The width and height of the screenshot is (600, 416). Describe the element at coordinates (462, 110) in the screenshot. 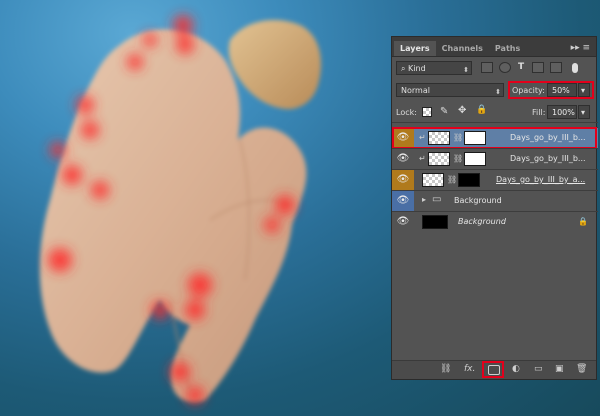

I see `lock-move-icon: ✥` at that location.